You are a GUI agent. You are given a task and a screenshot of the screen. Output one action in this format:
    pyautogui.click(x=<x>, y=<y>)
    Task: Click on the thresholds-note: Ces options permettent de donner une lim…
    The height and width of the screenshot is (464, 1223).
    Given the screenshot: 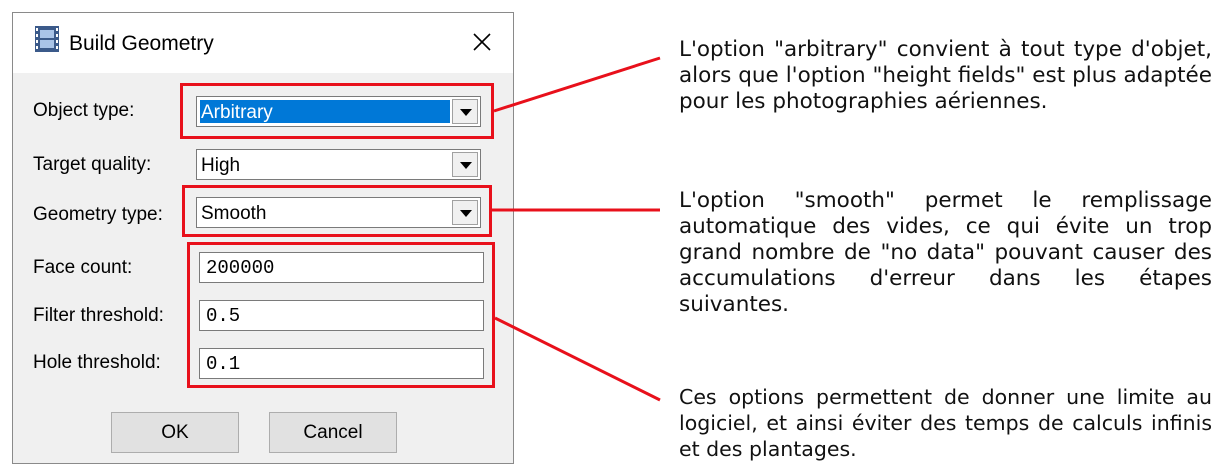 What is the action you would take?
    pyautogui.click(x=945, y=423)
    